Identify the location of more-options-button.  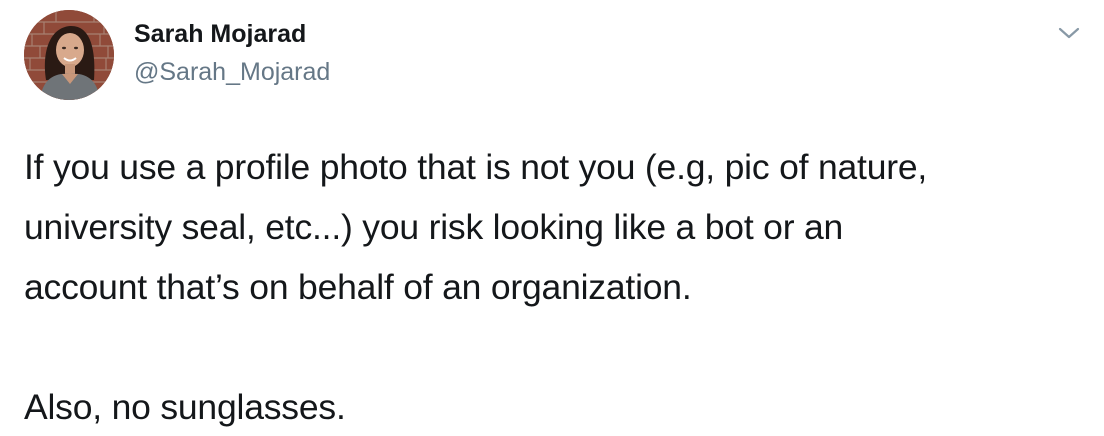
(1069, 33).